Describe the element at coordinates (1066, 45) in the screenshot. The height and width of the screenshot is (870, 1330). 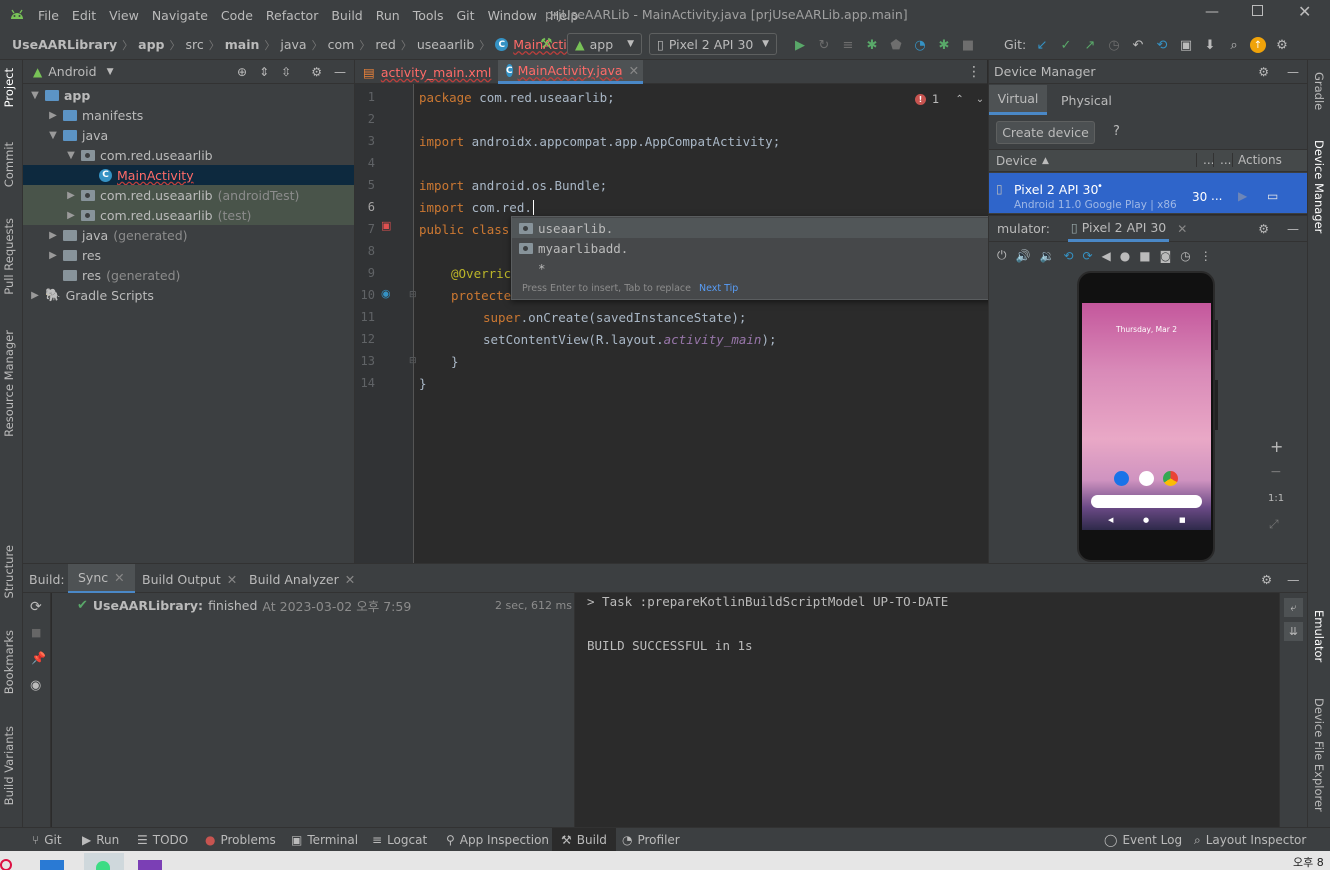
I see `git-commit-icon: ✓` at that location.